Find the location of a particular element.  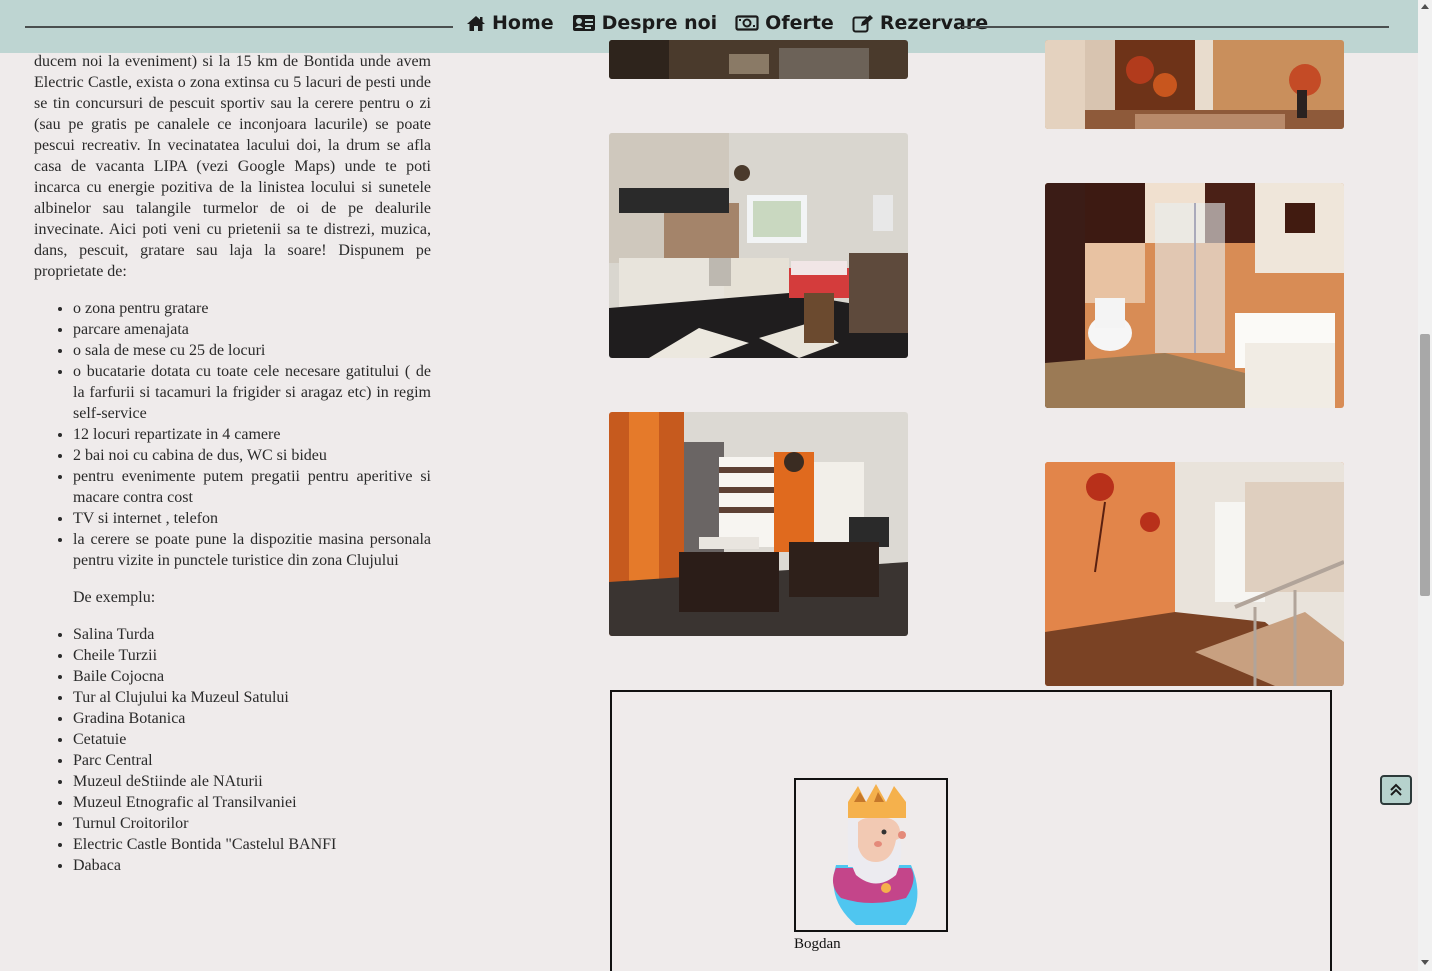

scroll-down-arrow-icon is located at coordinates (1425, 962).